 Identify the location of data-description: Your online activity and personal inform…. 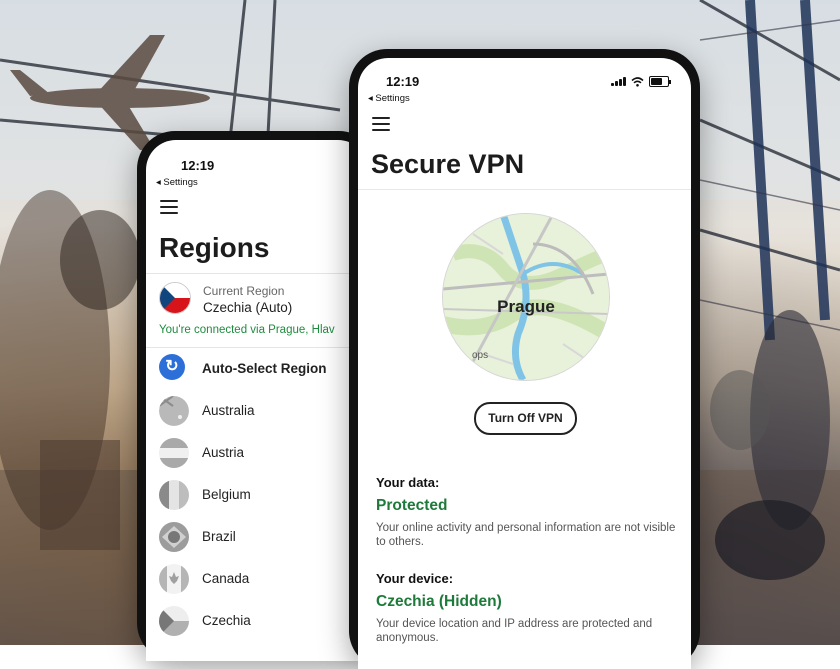
(526, 535).